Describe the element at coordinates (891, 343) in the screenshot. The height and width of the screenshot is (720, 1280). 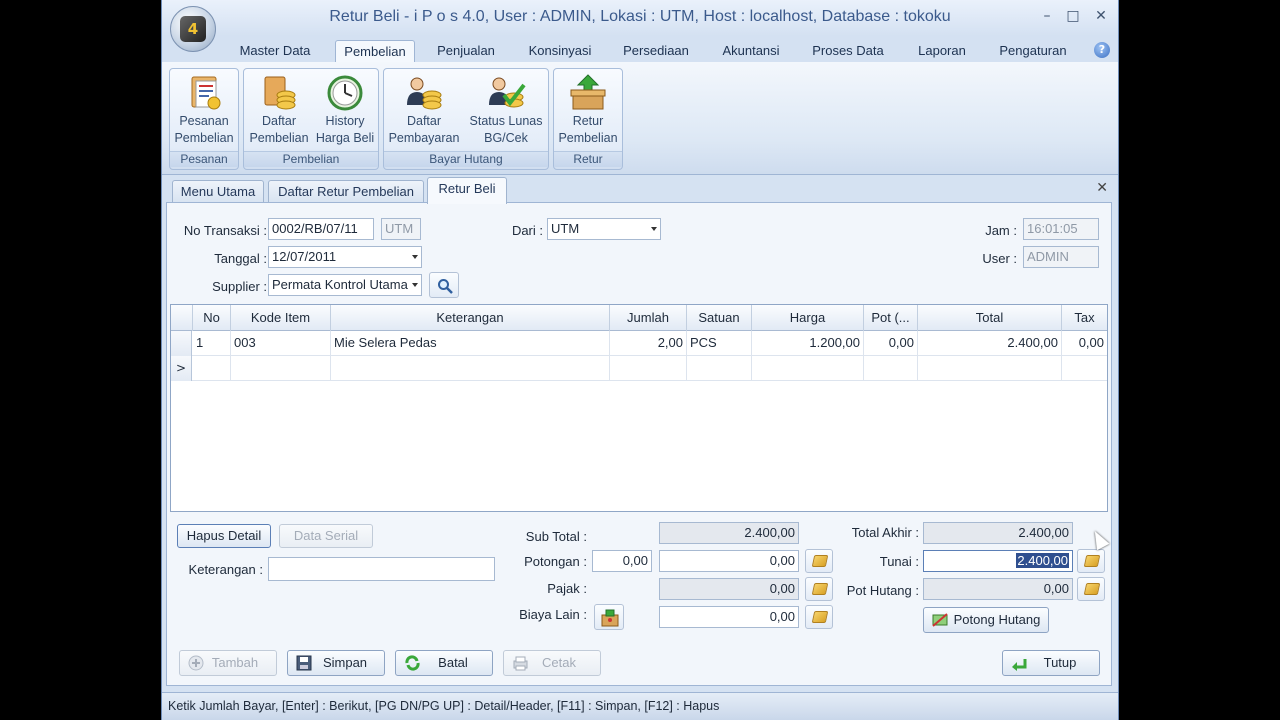
I see `cell-pot: 0,00` at that location.